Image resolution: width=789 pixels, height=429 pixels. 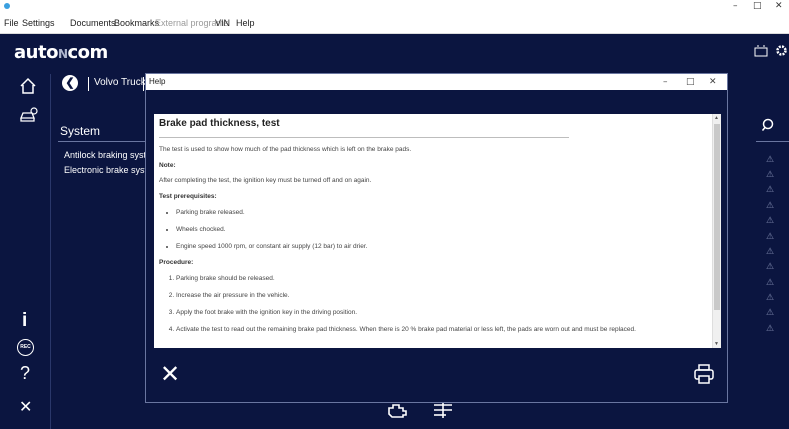 I want to click on menu-file: File, so click(x=11, y=23).